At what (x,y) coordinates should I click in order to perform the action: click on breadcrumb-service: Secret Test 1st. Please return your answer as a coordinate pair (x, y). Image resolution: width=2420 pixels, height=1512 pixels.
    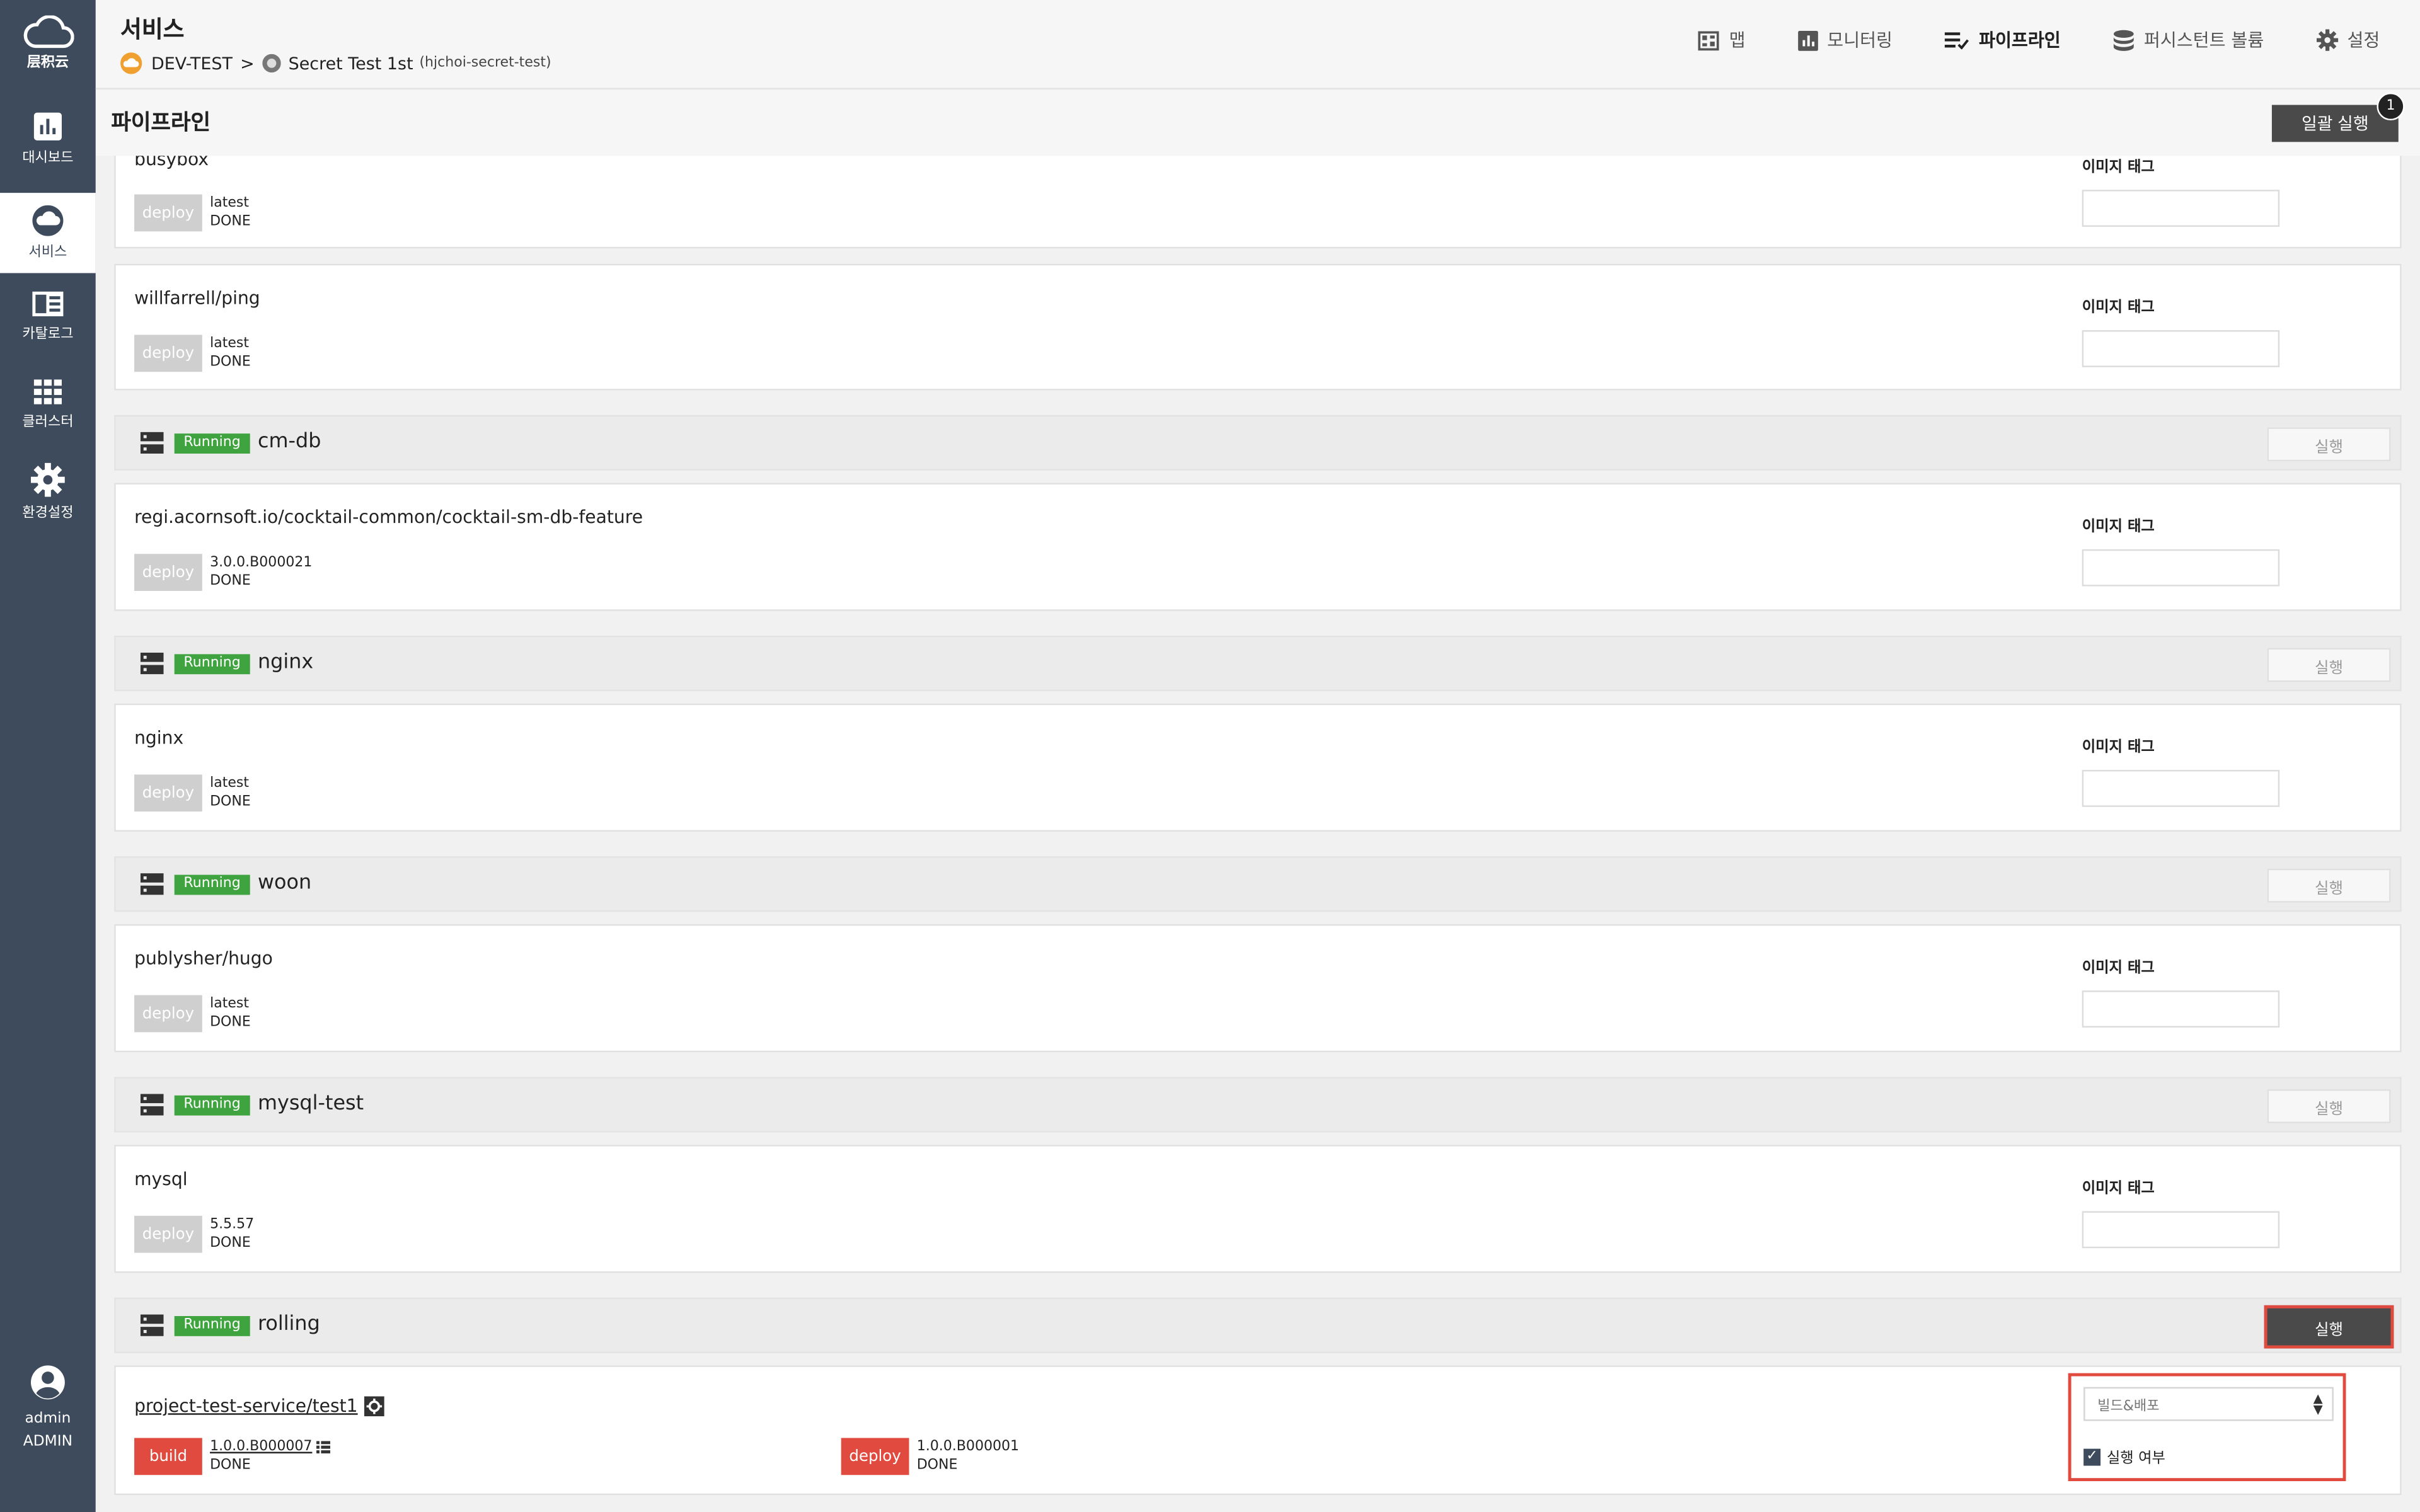
    Looking at the image, I should click on (351, 63).